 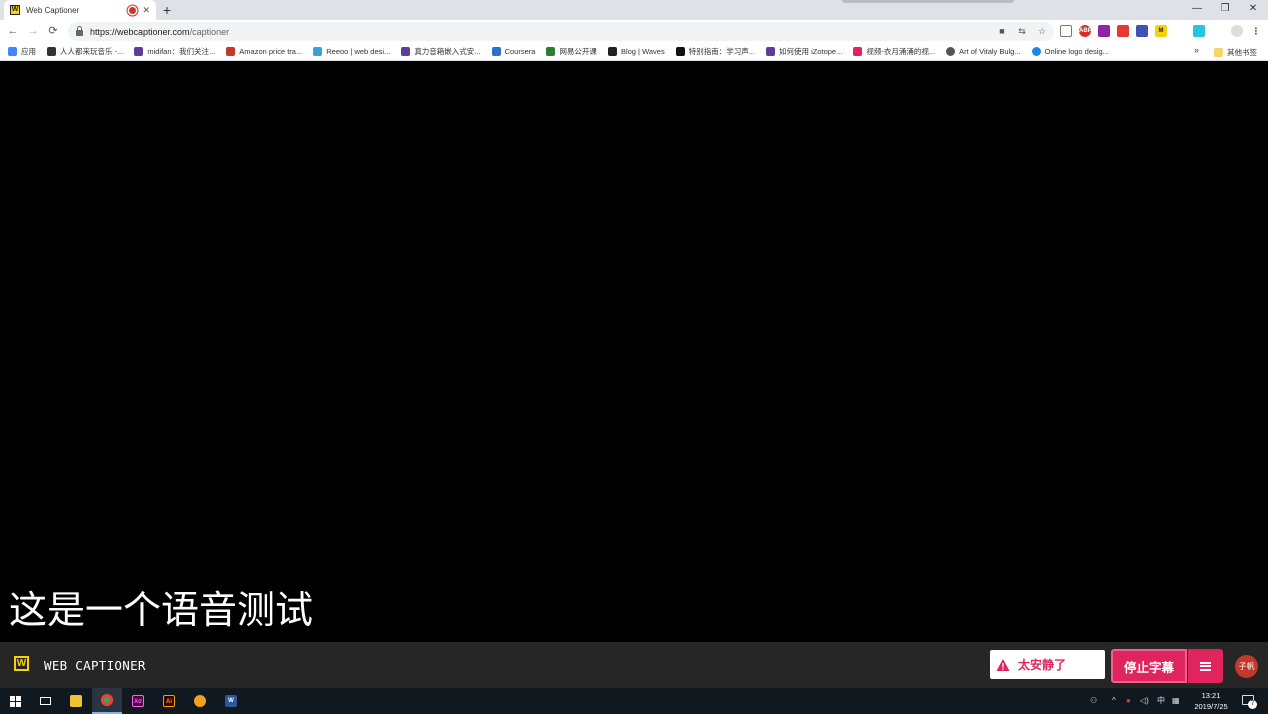 I want to click on window-drag-indicator, so click(x=928, y=1).